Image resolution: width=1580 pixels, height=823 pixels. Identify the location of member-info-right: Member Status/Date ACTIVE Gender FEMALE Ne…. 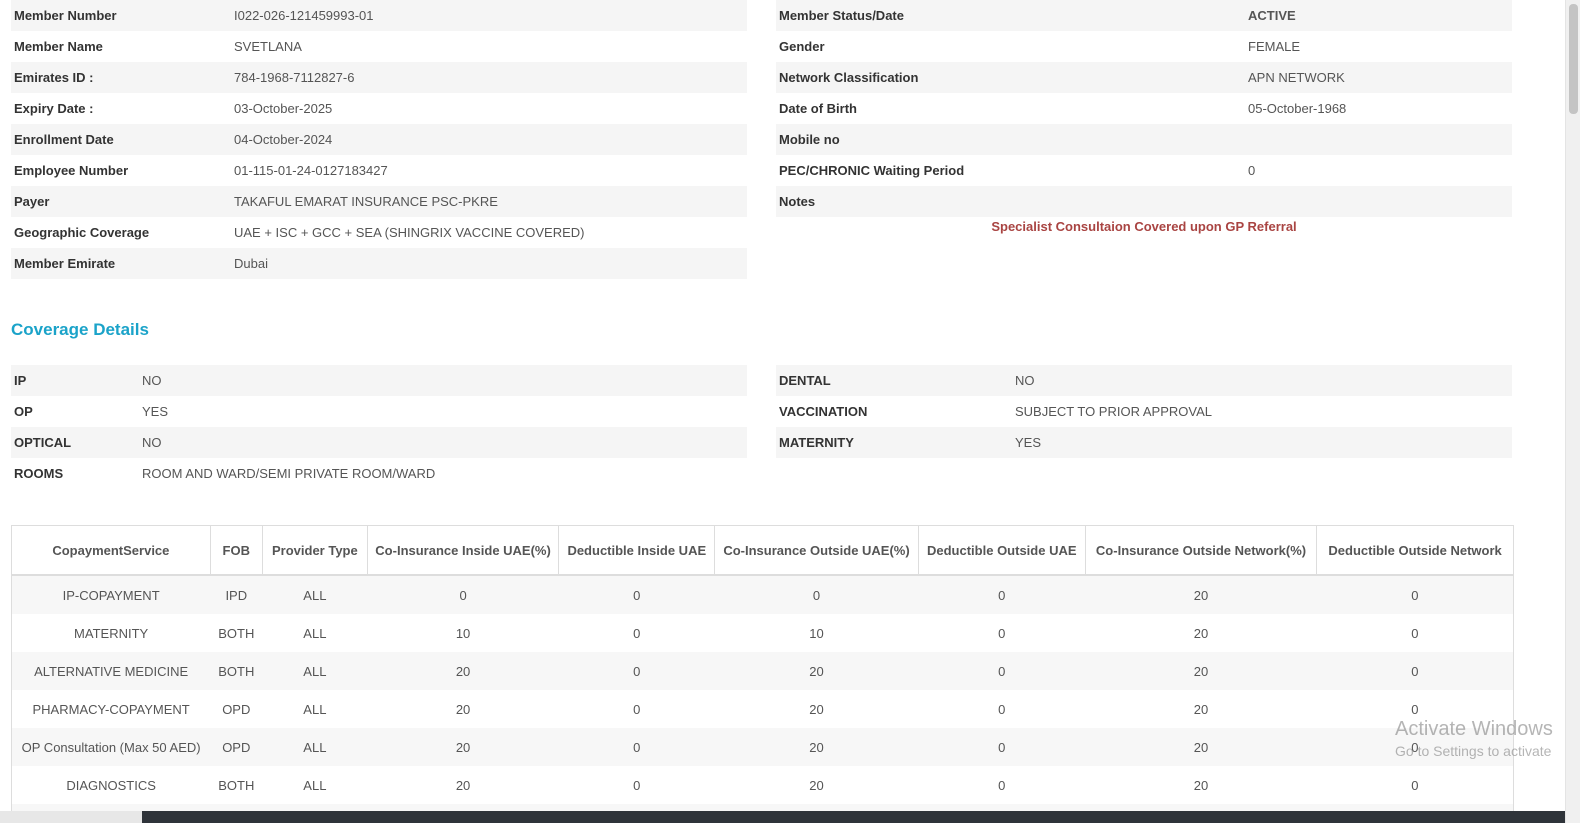
(1144, 108).